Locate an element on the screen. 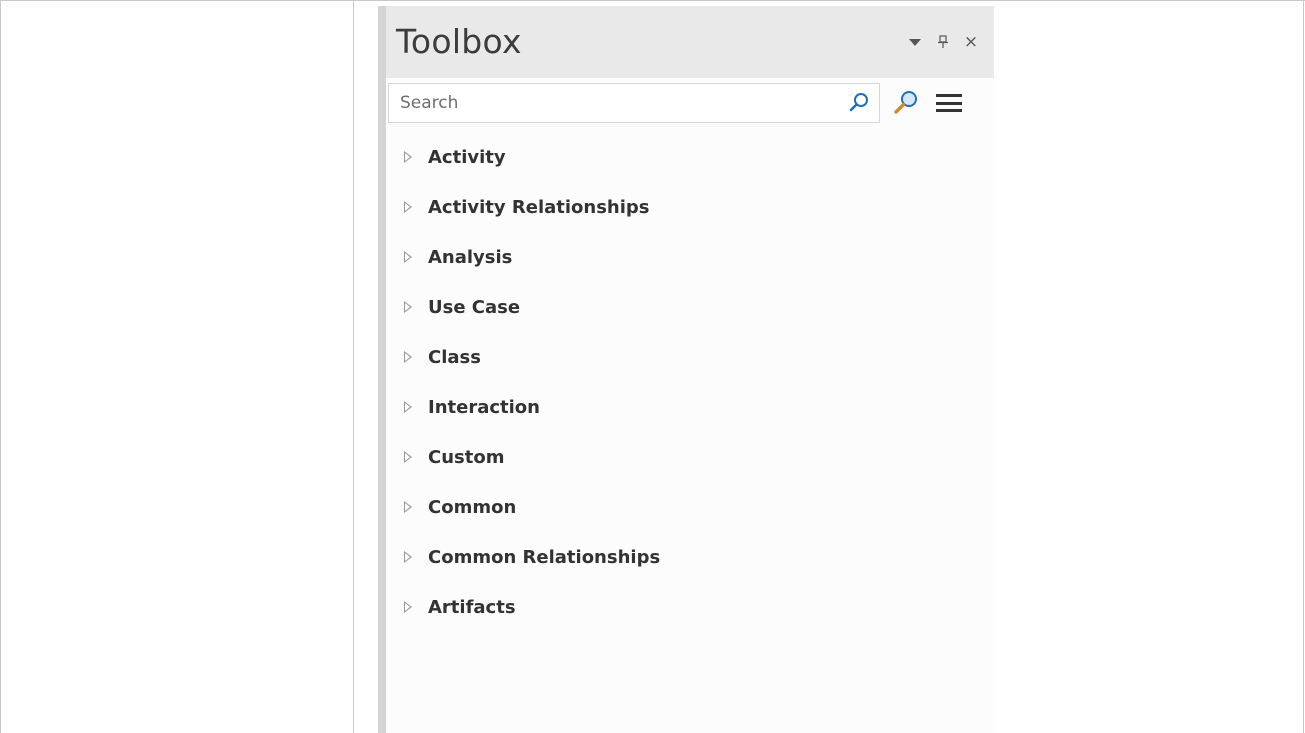 The height and width of the screenshot is (733, 1305). group-label: Common Relationships is located at coordinates (544, 557).